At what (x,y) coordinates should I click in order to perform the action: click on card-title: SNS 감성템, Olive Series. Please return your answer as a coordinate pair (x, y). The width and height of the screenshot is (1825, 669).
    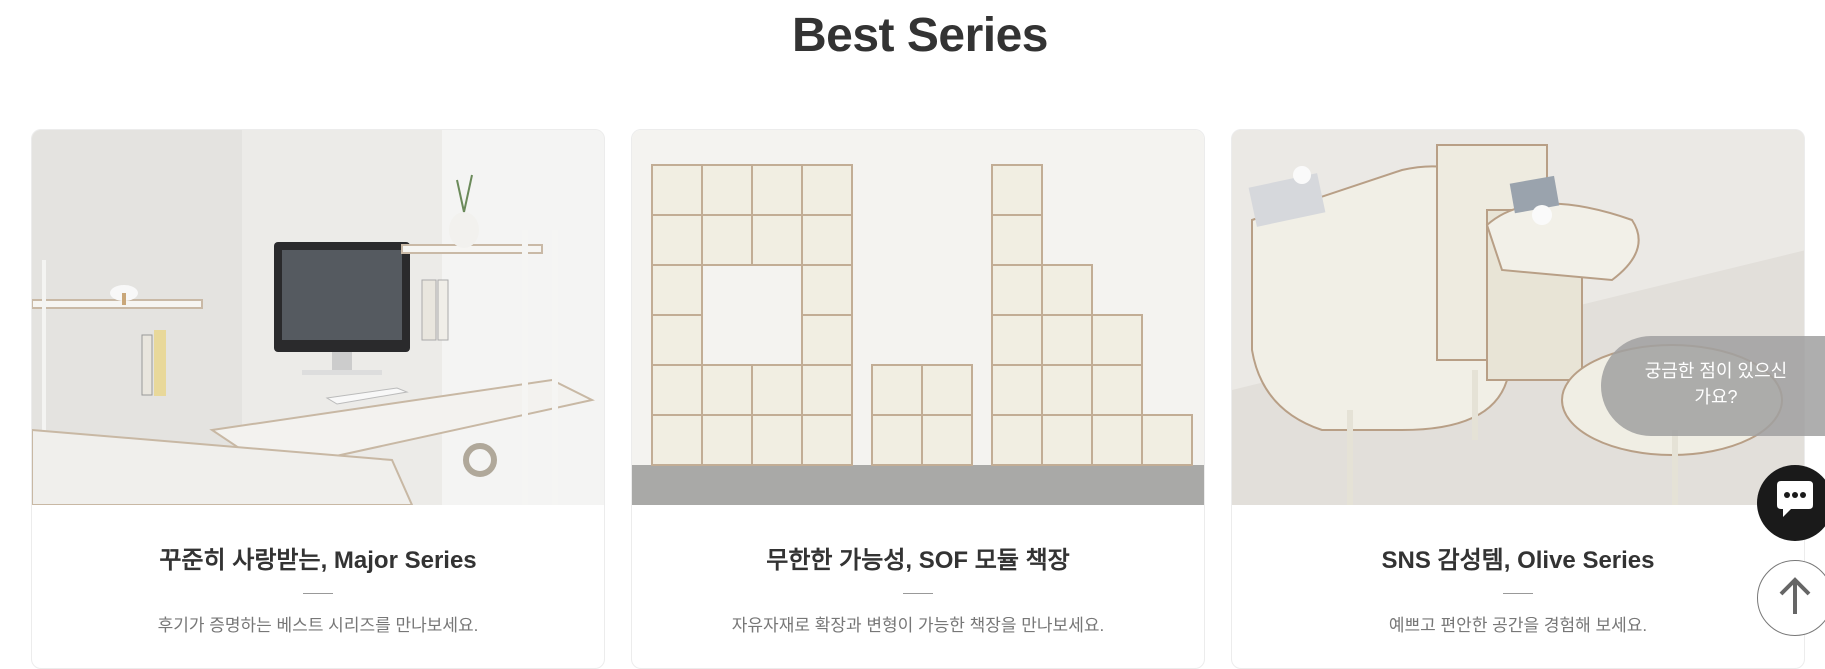
    Looking at the image, I should click on (1518, 557).